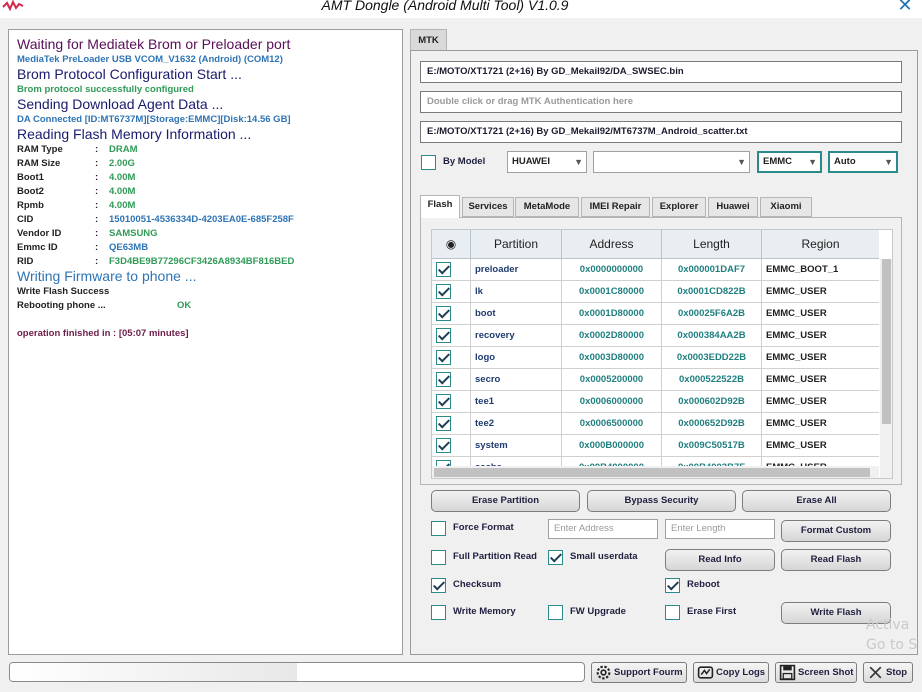 Image resolution: width=922 pixels, height=692 pixels. I want to click on checksum-label: Checksum, so click(477, 584).